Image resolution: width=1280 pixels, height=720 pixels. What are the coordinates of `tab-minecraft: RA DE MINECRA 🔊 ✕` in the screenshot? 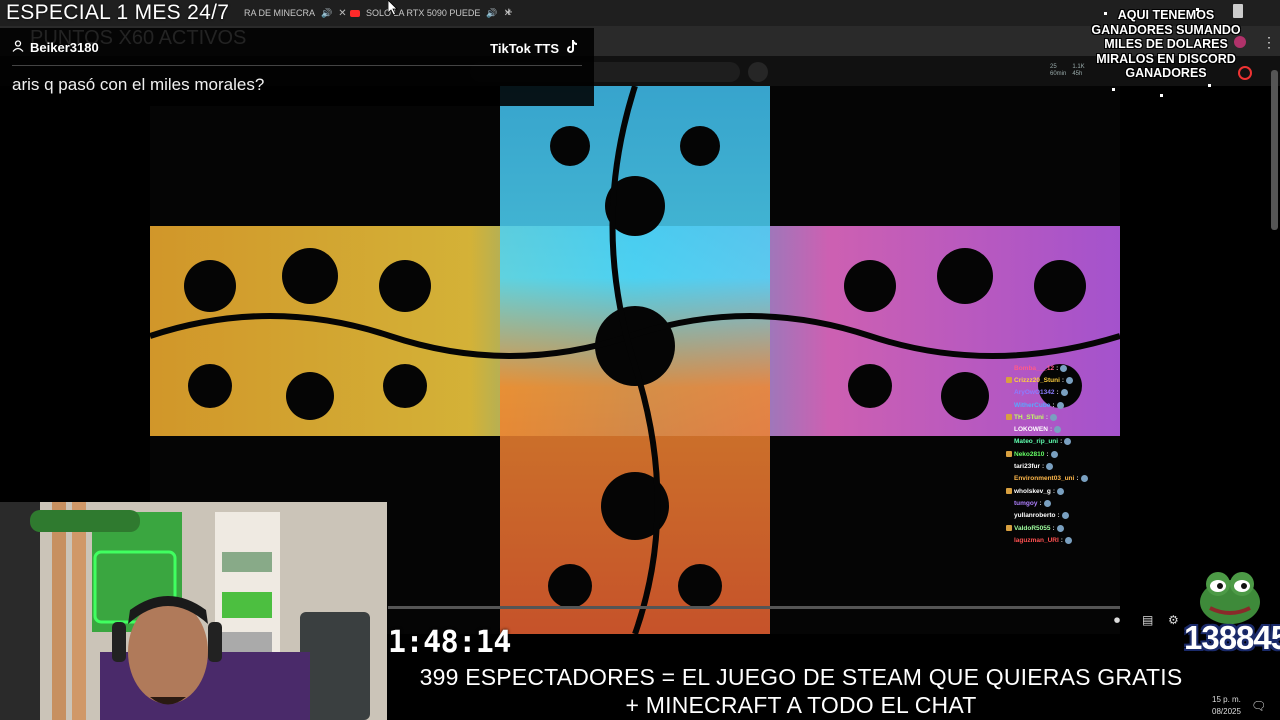 It's located at (295, 13).